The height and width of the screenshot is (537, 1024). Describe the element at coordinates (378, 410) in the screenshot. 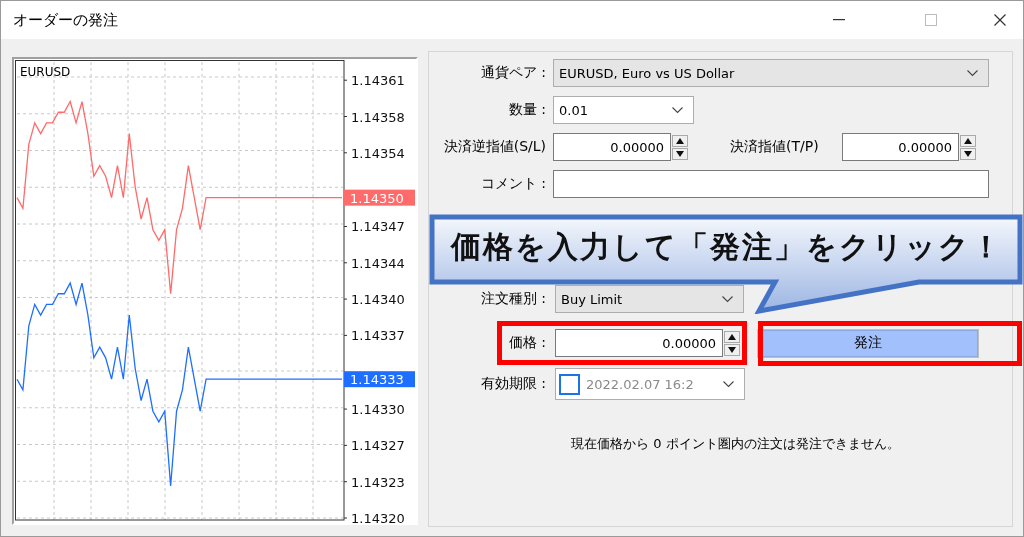

I see `axis-tick-label: 1.14330` at that location.